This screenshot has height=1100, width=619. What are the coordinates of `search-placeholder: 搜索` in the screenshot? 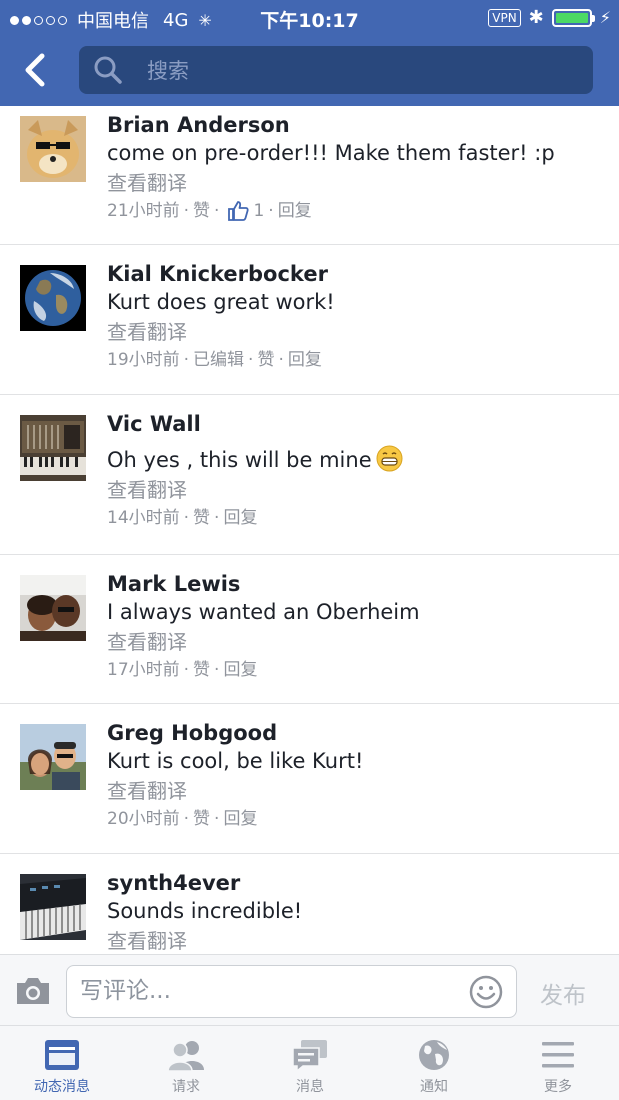 It's located at (168, 71).